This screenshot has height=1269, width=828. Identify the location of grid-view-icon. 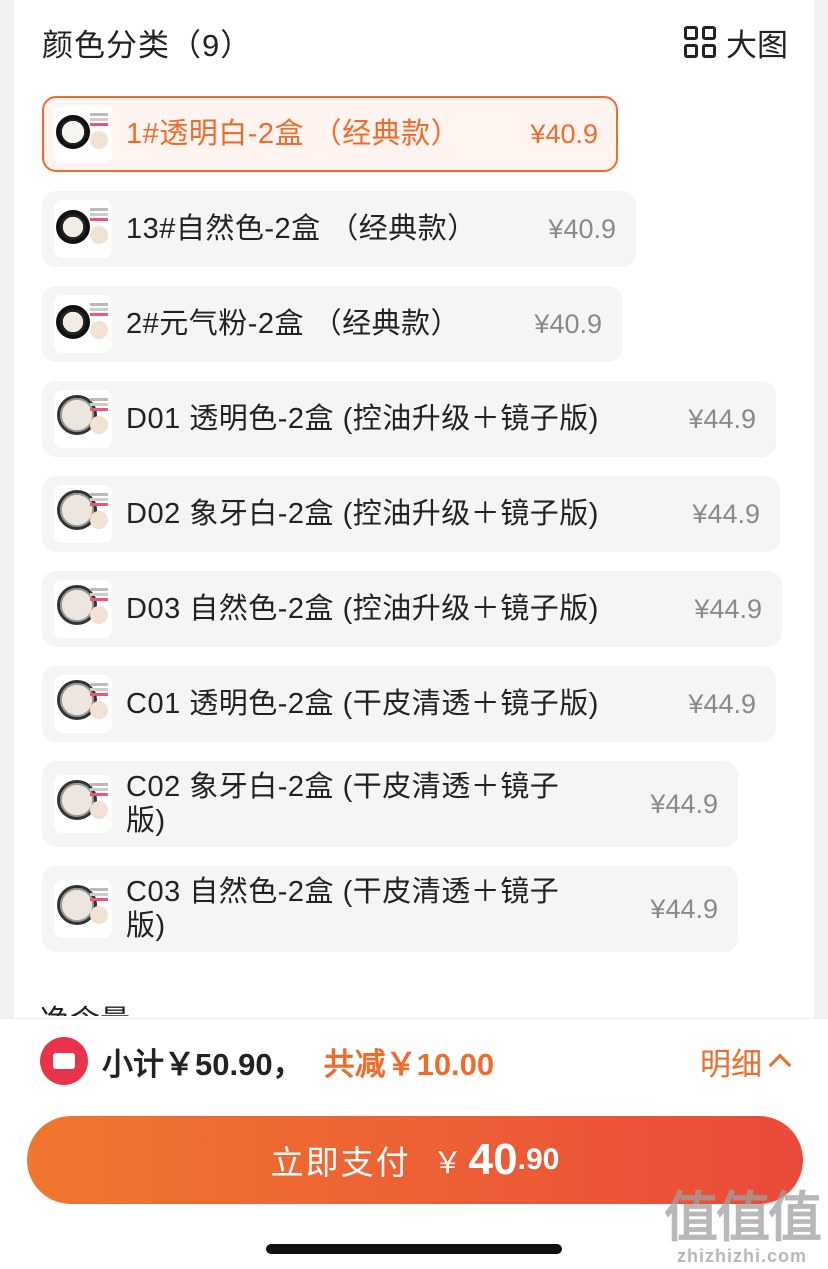
(700, 42).